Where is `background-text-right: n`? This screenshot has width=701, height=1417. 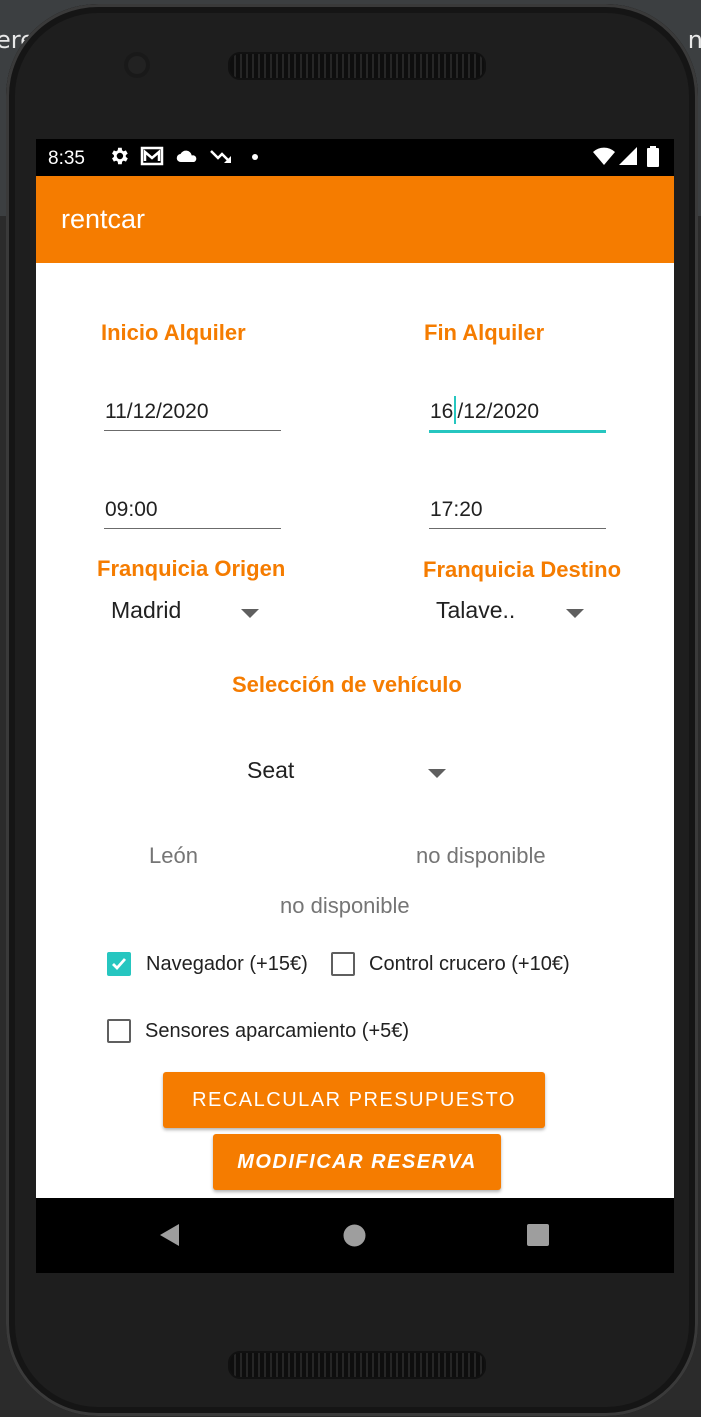 background-text-right: n is located at coordinates (694, 40).